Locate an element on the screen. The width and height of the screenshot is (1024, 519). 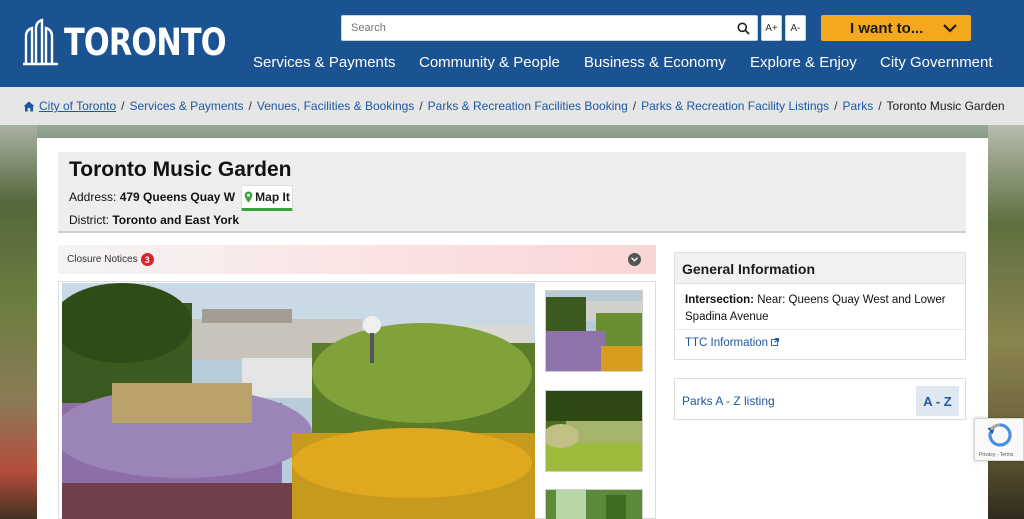
district-value: Toronto and East York is located at coordinates (176, 220).